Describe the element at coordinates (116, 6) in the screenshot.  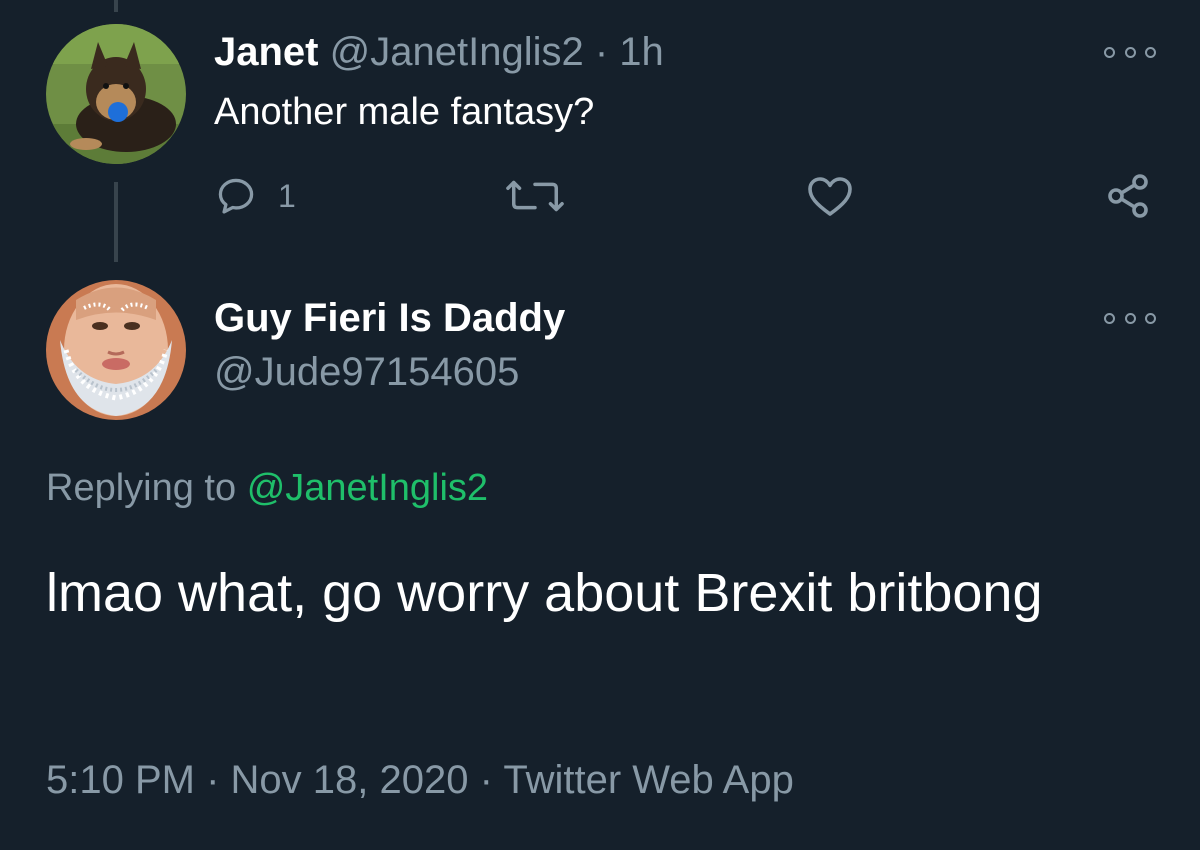
I see `thread-connector-top` at that location.